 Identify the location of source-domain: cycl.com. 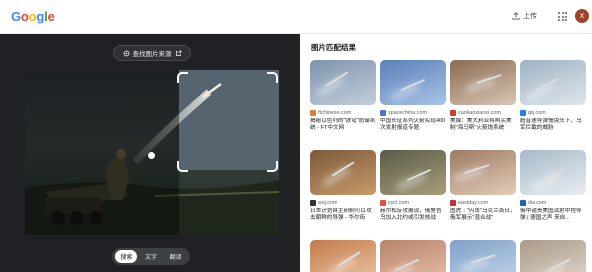
(398, 202).